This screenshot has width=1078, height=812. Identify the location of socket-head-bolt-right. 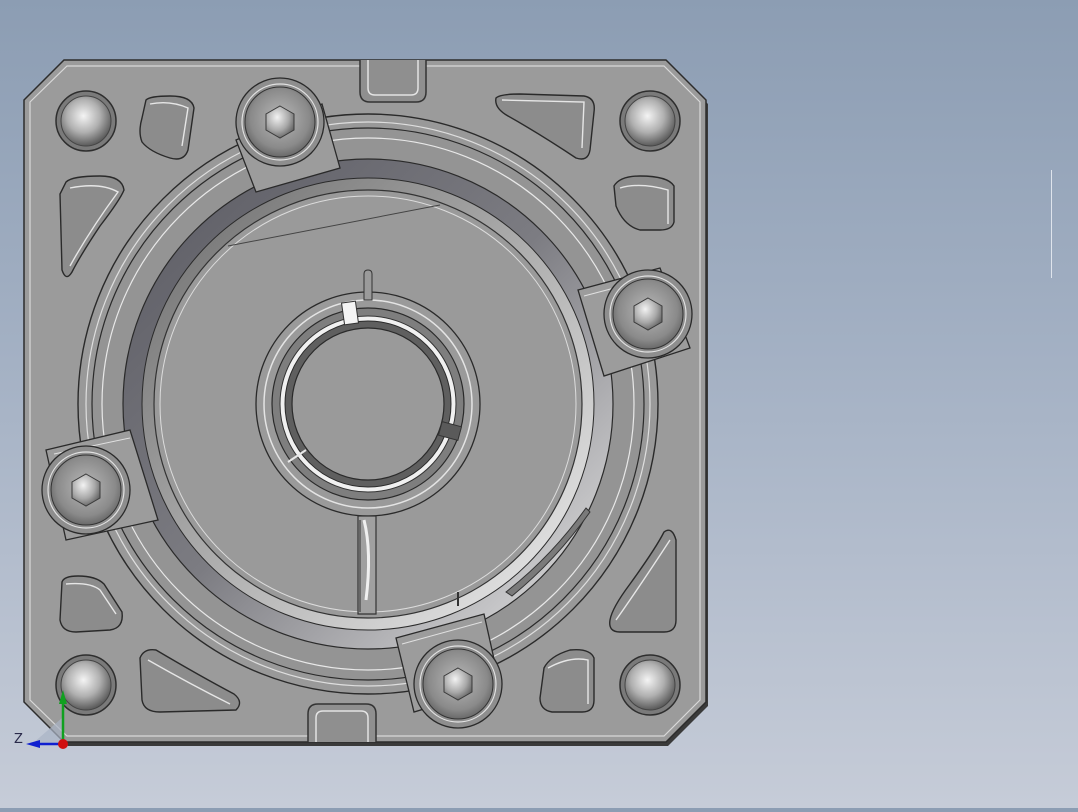
(648, 314).